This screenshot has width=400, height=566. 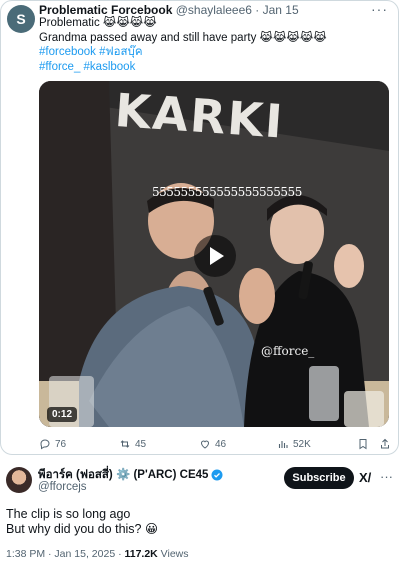 I want to click on quoted-handle-date: @shaylaleee6 · Jan 15, so click(x=237, y=10).